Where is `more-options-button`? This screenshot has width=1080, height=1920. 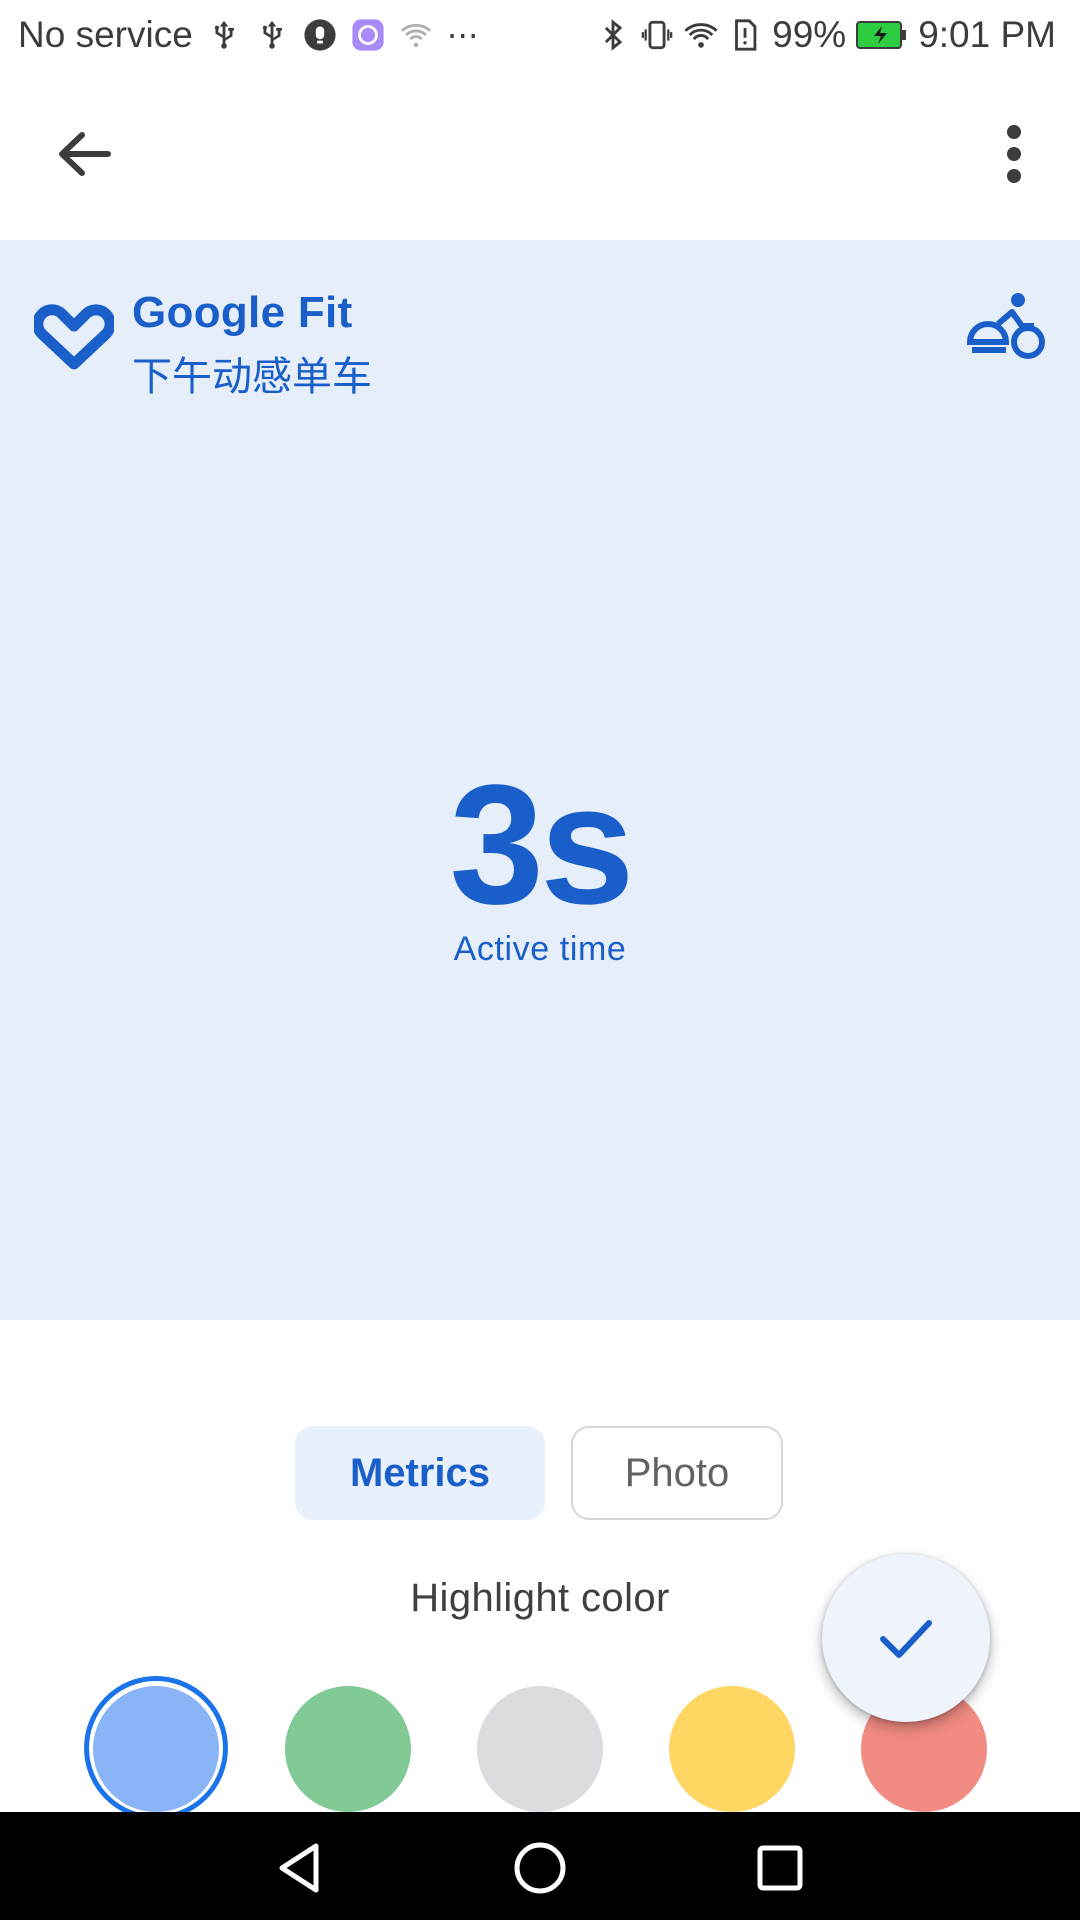 more-options-button is located at coordinates (1014, 154).